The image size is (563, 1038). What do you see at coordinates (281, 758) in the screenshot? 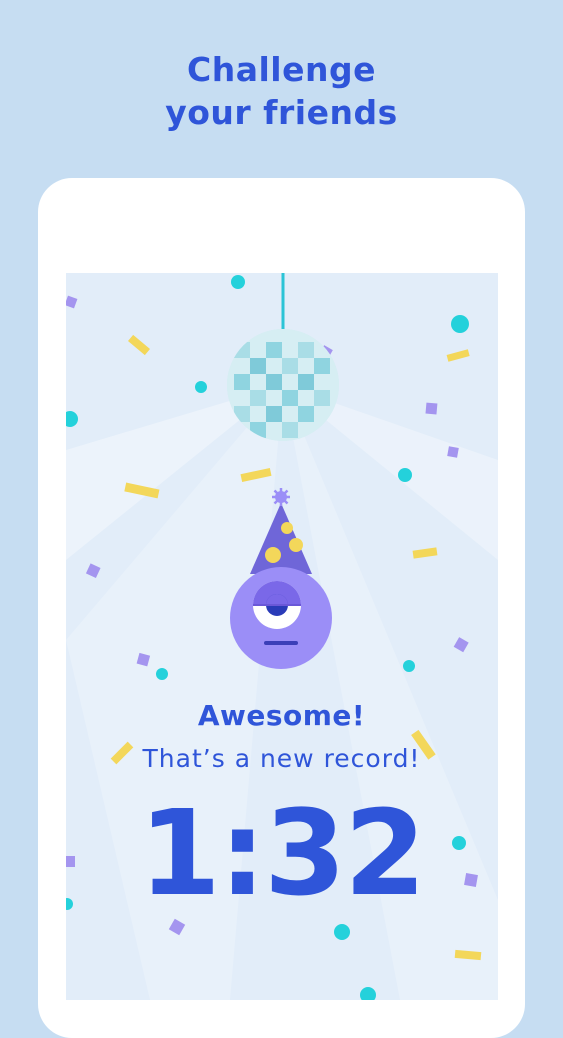
I see `result-subtitle: That’s a new record!` at bounding box center [281, 758].